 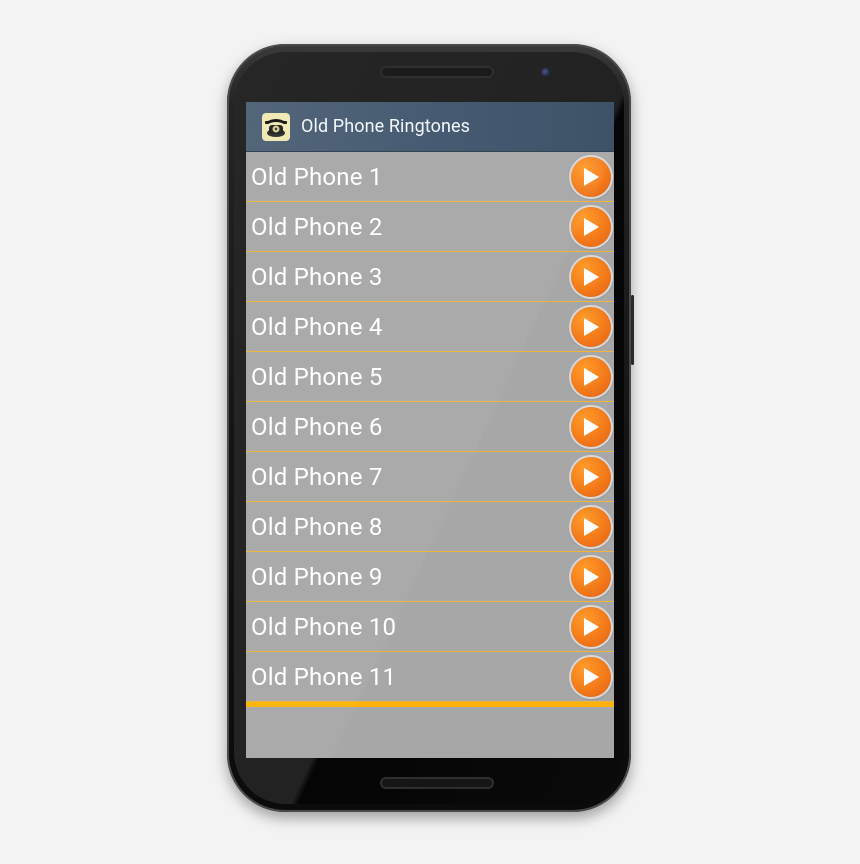 I want to click on ringtone-label: Old Phone 10, so click(x=324, y=626).